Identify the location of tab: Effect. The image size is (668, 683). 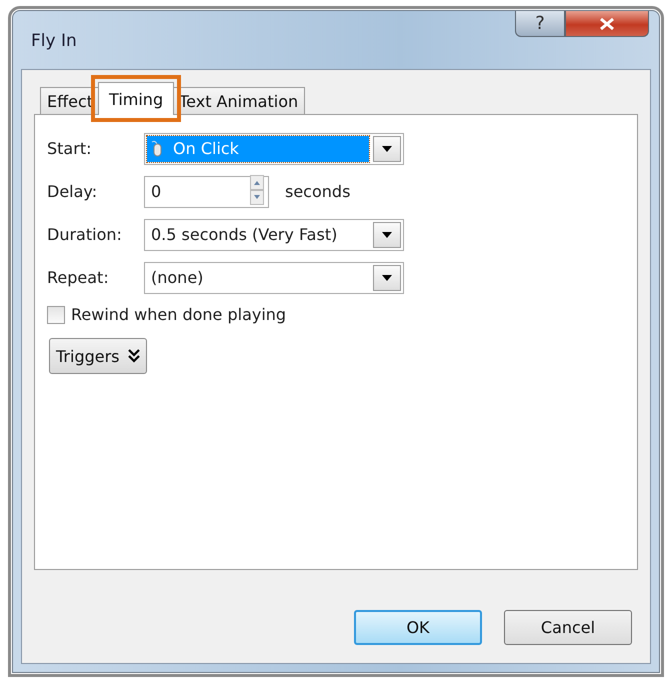
(70, 100).